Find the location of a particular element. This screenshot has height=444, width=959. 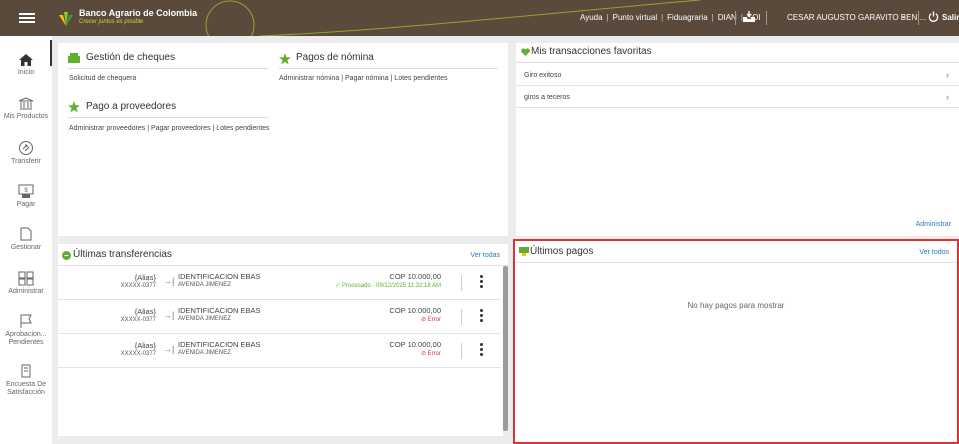

sidebar-item-aprobaciones: Aprobacion... Pendientes is located at coordinates (26, 330).